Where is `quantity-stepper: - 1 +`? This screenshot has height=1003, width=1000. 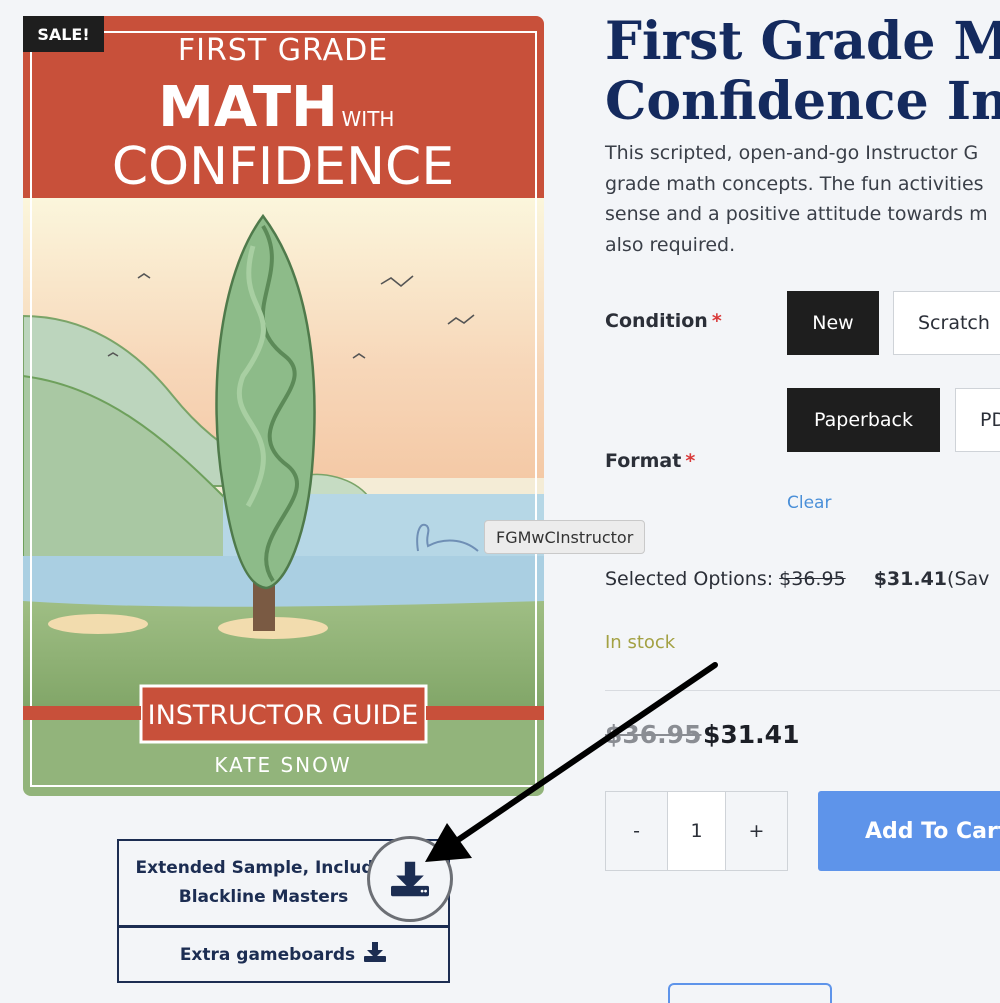 quantity-stepper: - 1 + is located at coordinates (696, 831).